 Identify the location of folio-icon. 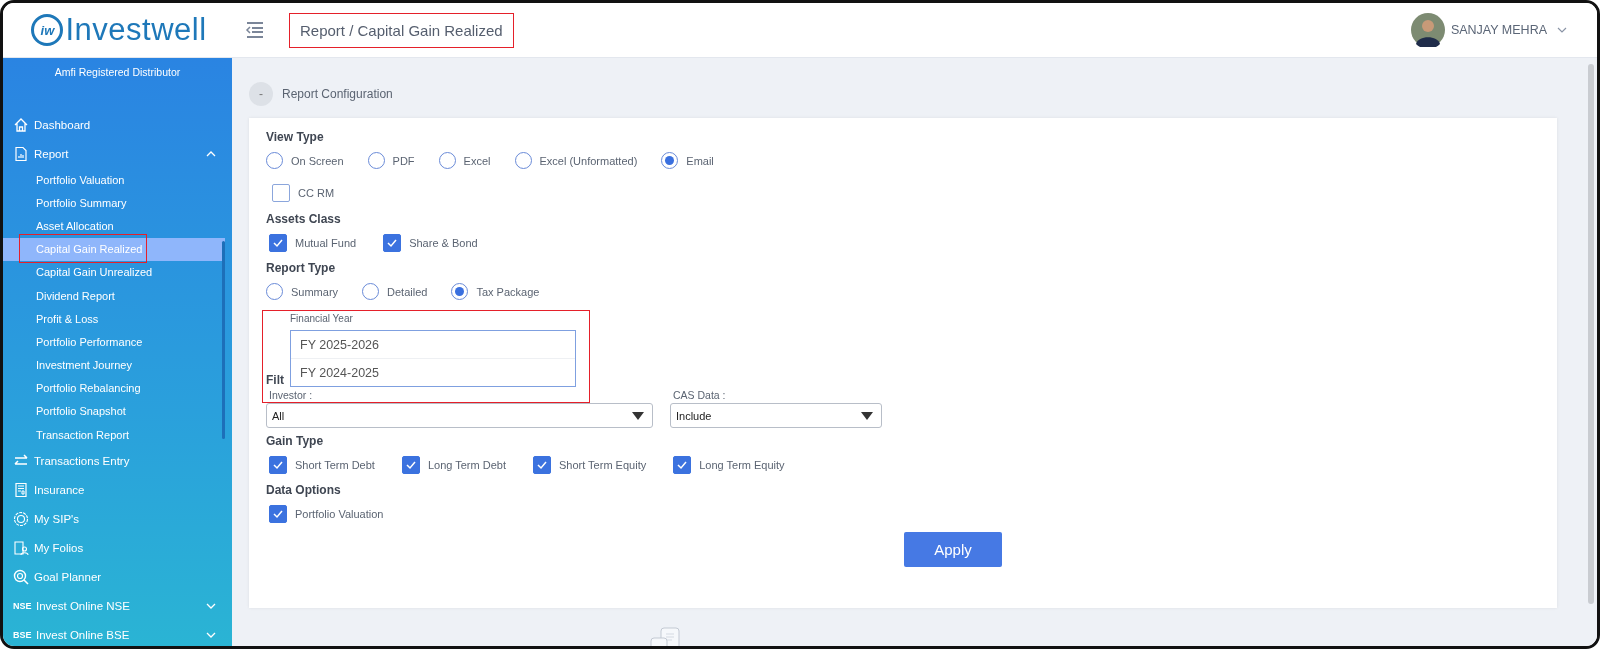
(21, 547).